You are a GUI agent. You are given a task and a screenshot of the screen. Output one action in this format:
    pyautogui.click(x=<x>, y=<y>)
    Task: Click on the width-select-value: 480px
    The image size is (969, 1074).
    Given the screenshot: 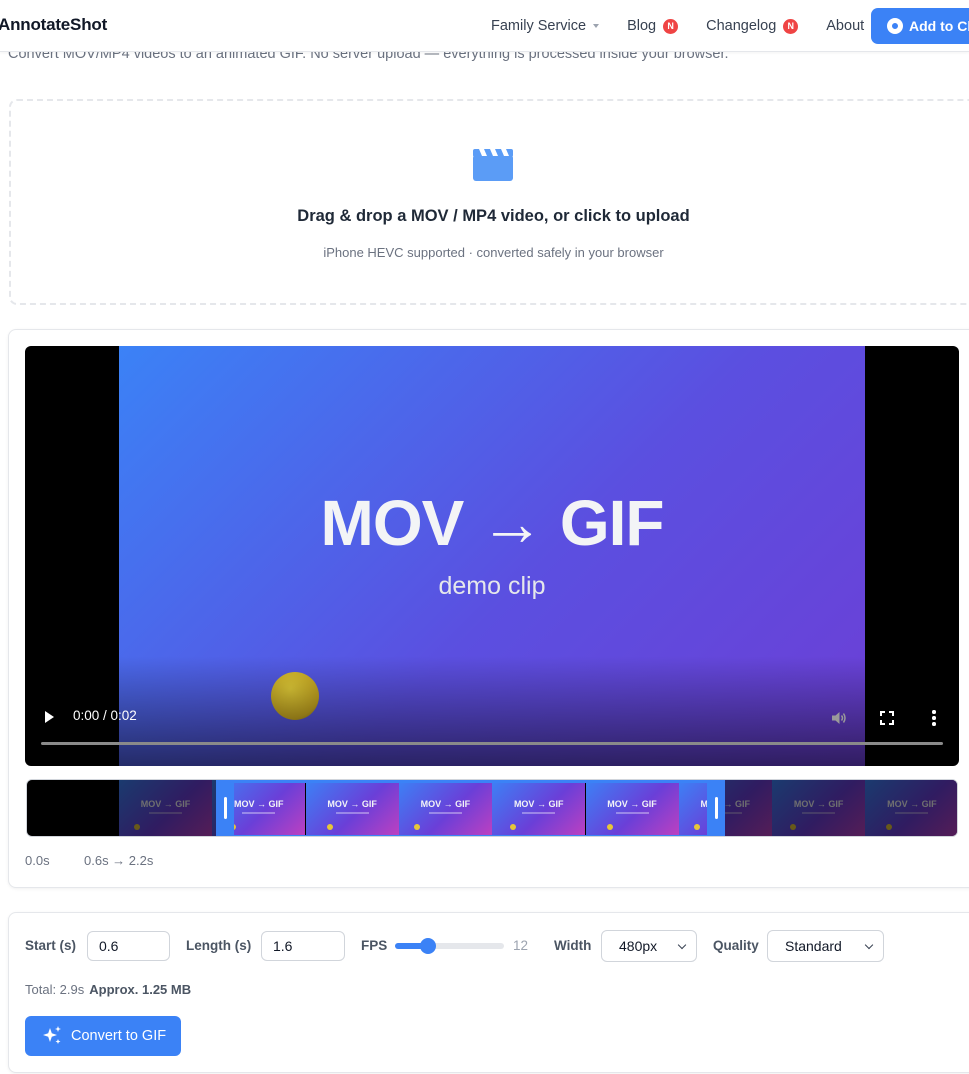 What is the action you would take?
    pyautogui.click(x=638, y=946)
    